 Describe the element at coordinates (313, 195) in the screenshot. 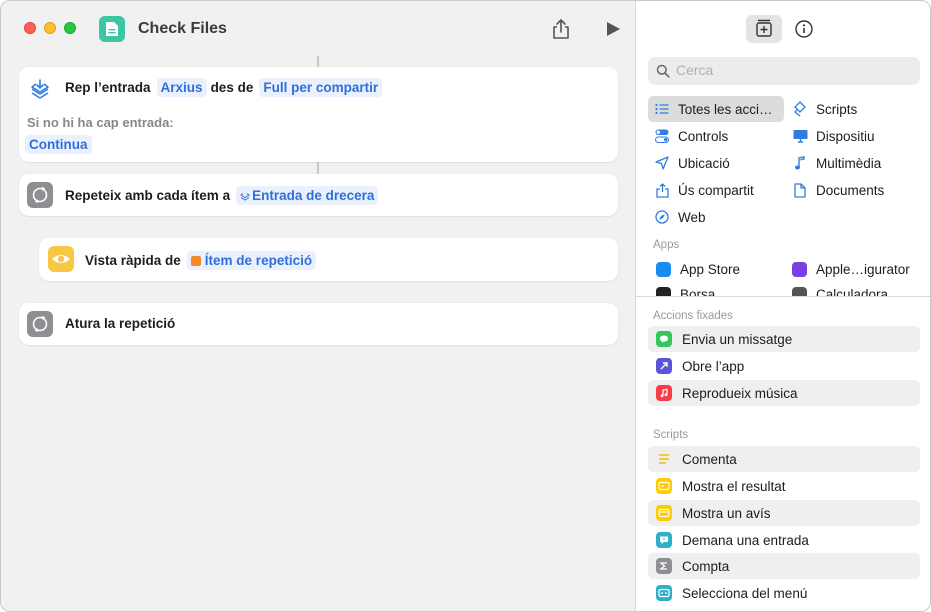

I see `shortcut-input-label: Entrada de drecera` at that location.